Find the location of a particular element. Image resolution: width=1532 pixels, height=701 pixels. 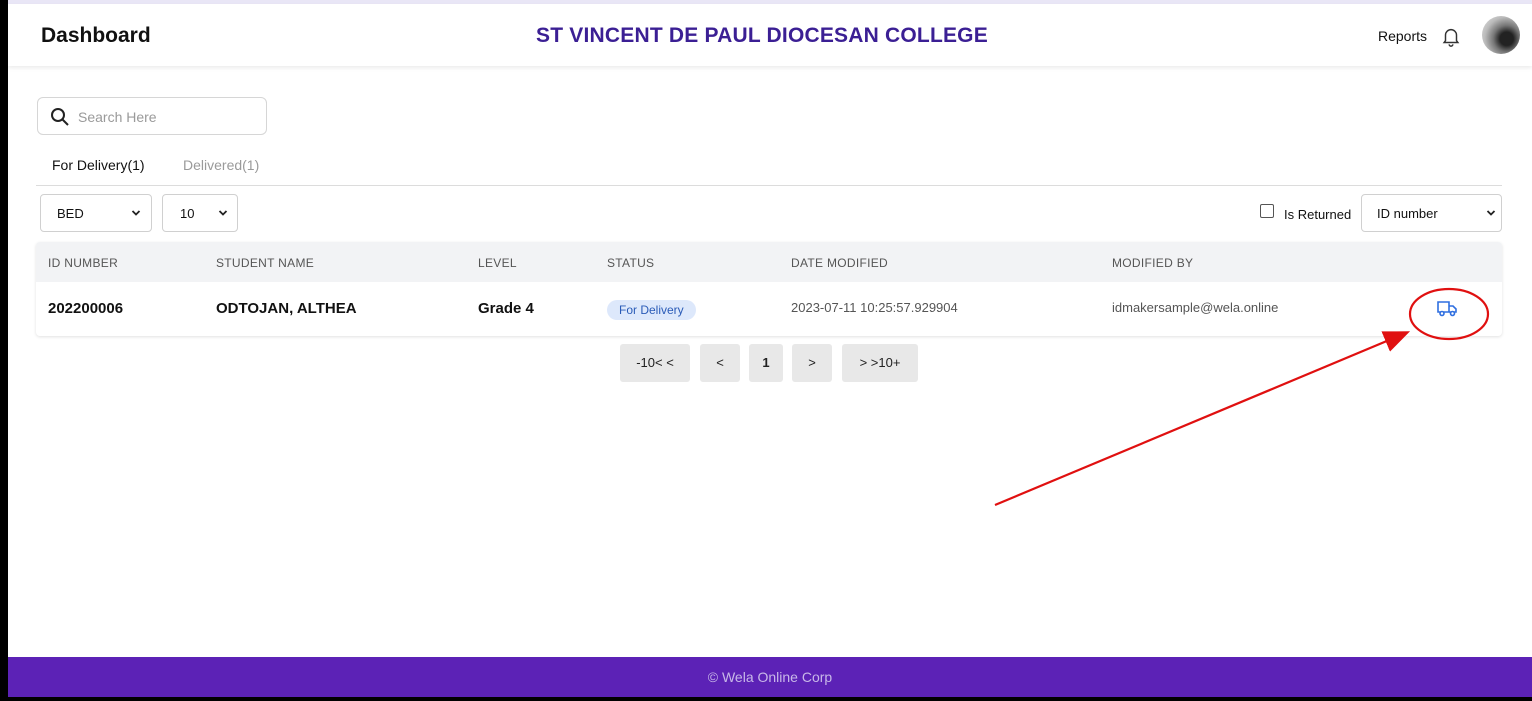

pagination-prev-10-button: -10< < is located at coordinates (655, 363).